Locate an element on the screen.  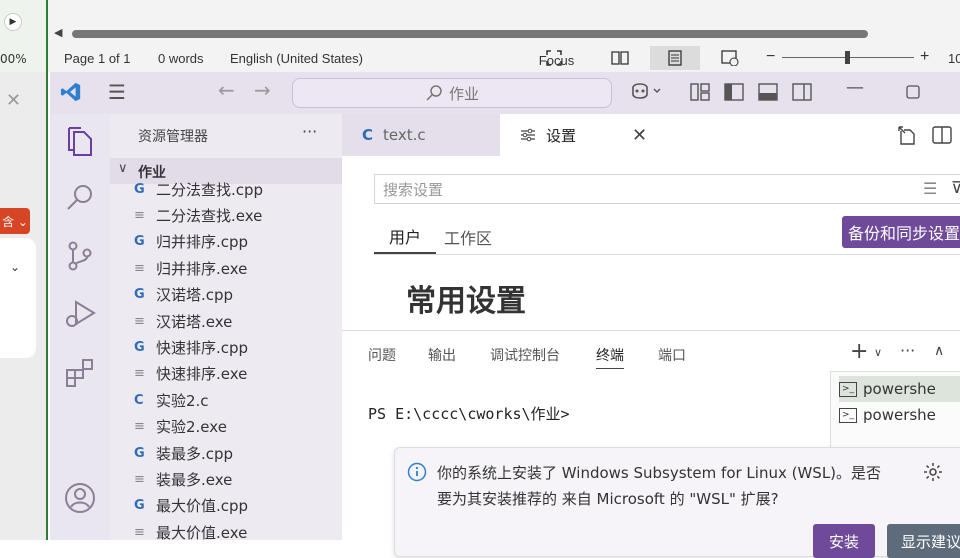
back-arrow-icon: ← is located at coordinates (226, 90).